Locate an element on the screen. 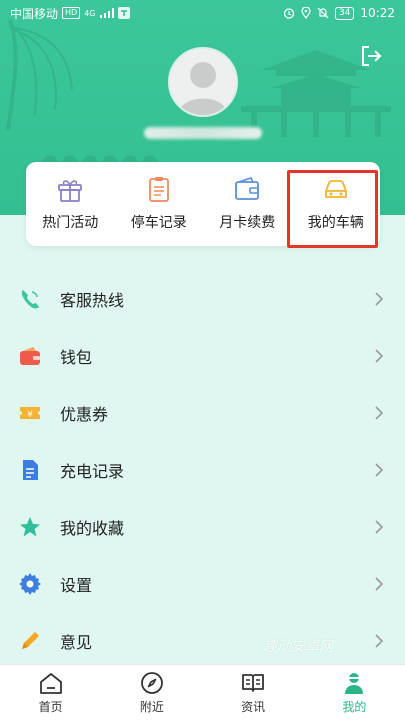 This screenshot has height=720, width=405. app-notification-icon is located at coordinates (123, 13).